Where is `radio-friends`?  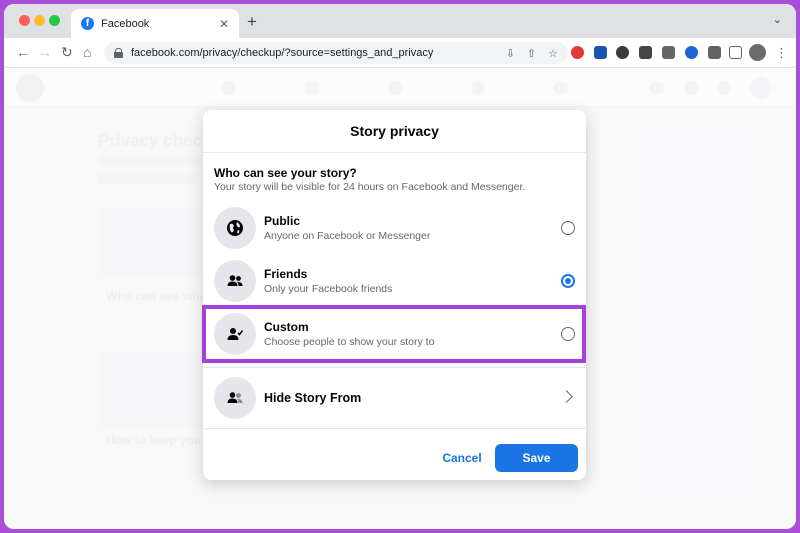 radio-friends is located at coordinates (568, 281).